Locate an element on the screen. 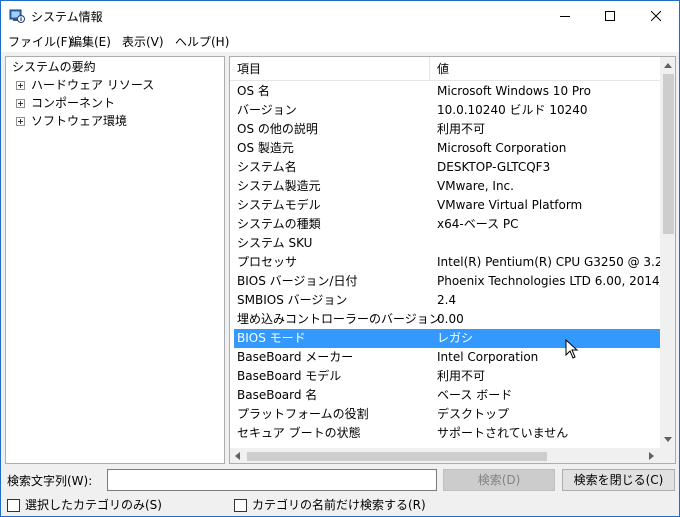 The height and width of the screenshot is (517, 680). row-value-cell: レガシ is located at coordinates (455, 338).